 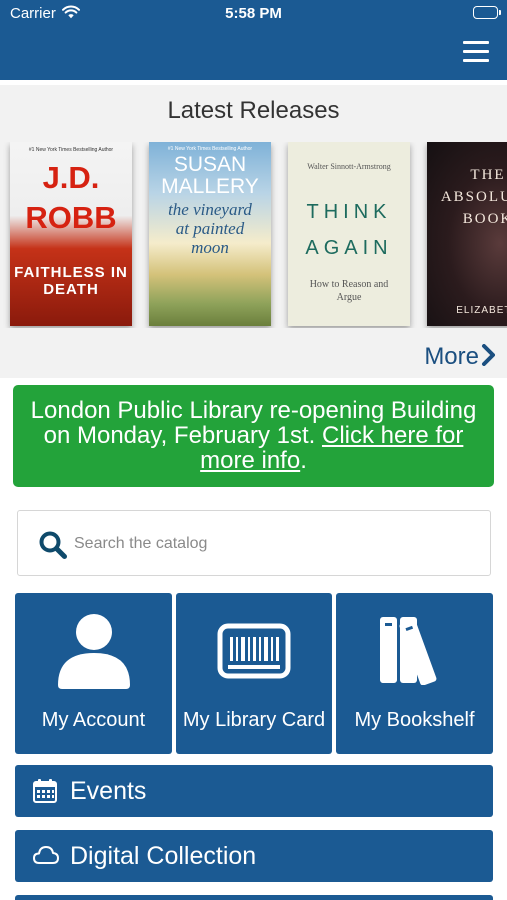 I want to click on user-icon, so click(x=93, y=650).